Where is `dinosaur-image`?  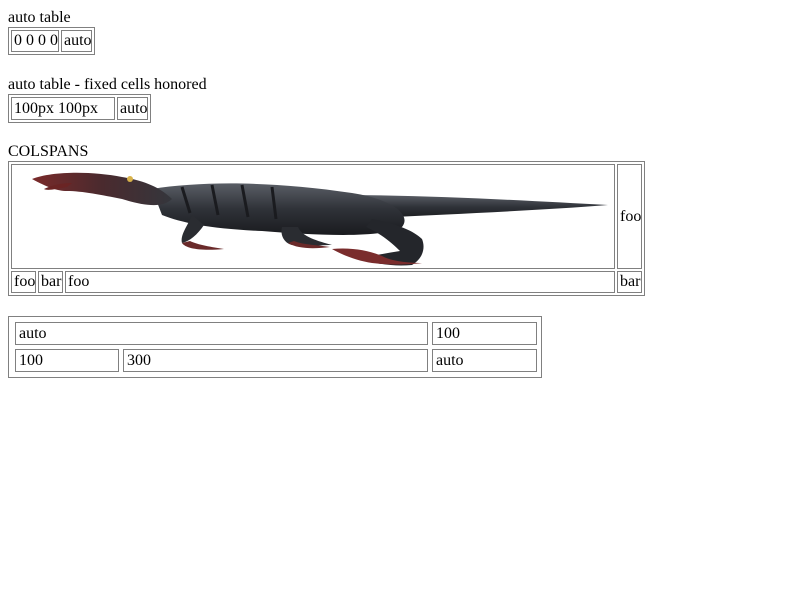
dinosaur-image is located at coordinates (320, 219).